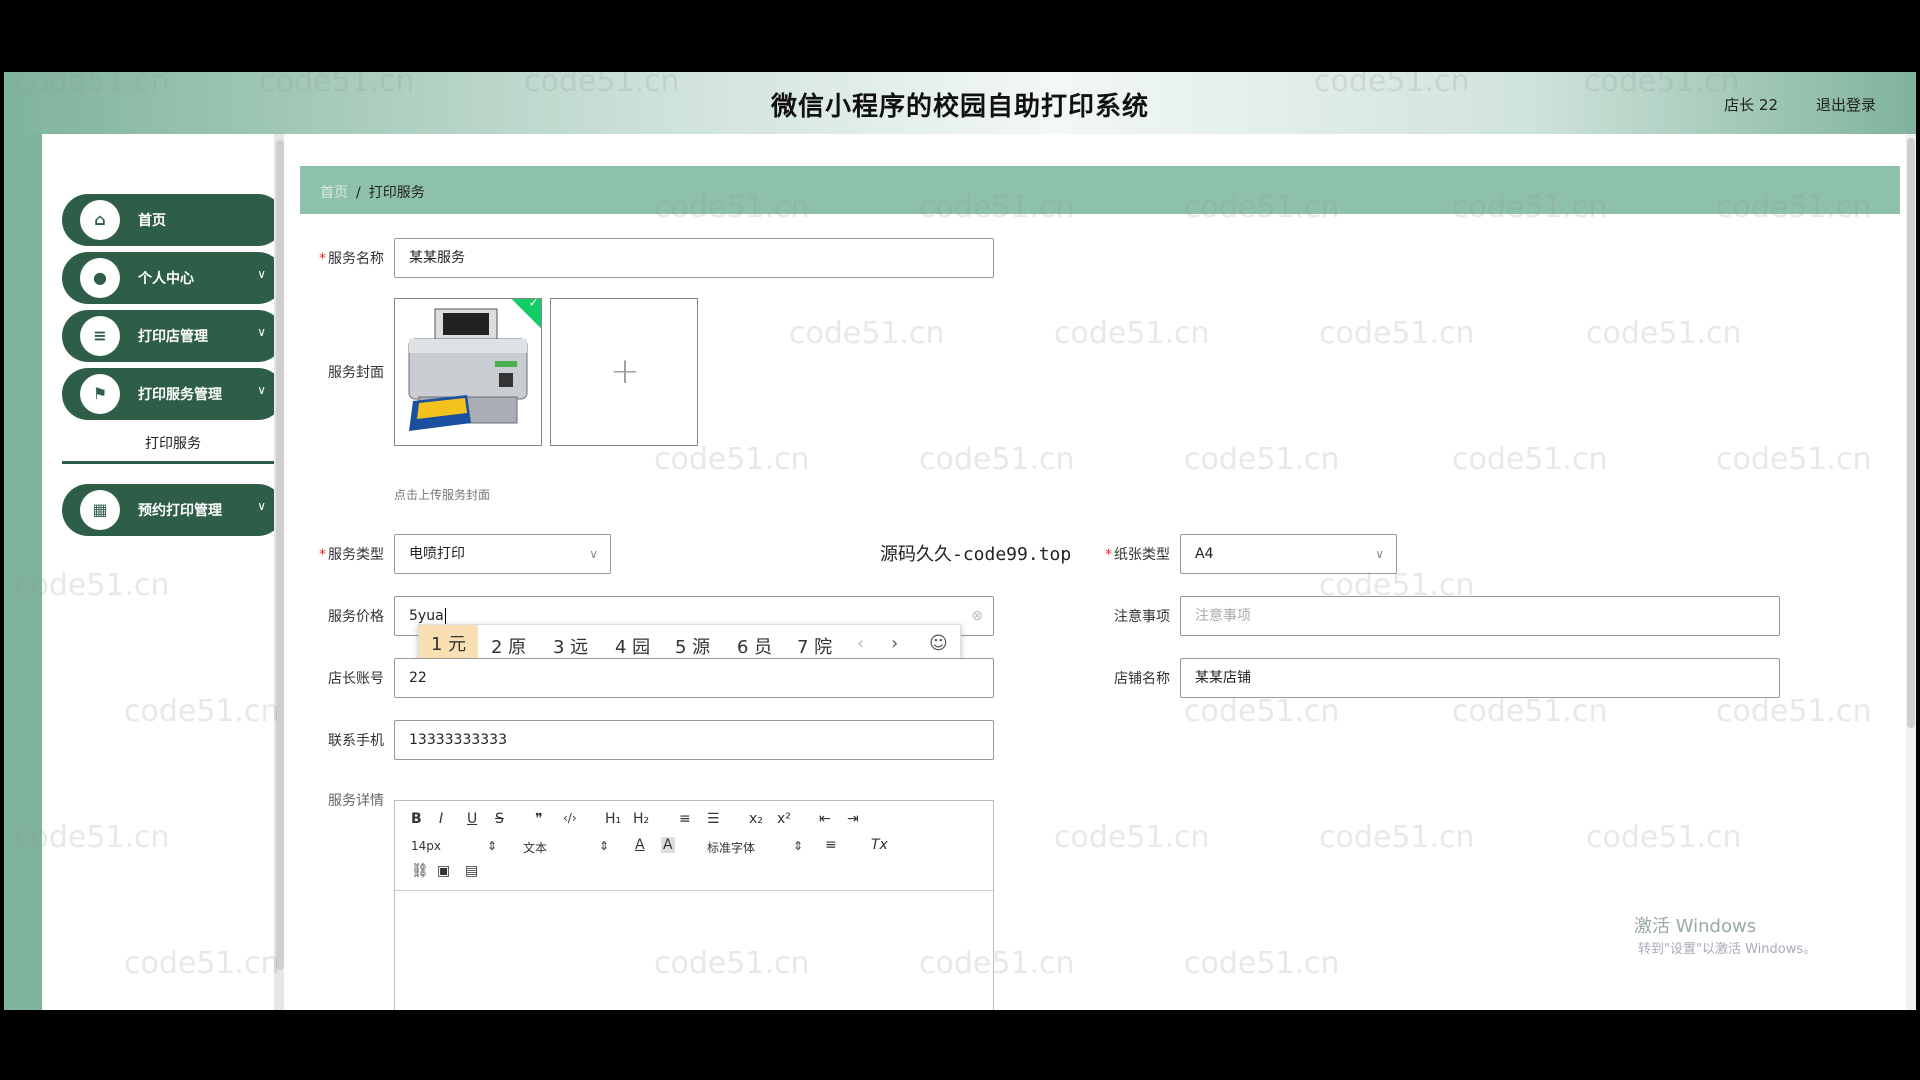 This screenshot has width=1920, height=1080. I want to click on sidebar-item-home: ⌂ 首页, so click(173, 220).